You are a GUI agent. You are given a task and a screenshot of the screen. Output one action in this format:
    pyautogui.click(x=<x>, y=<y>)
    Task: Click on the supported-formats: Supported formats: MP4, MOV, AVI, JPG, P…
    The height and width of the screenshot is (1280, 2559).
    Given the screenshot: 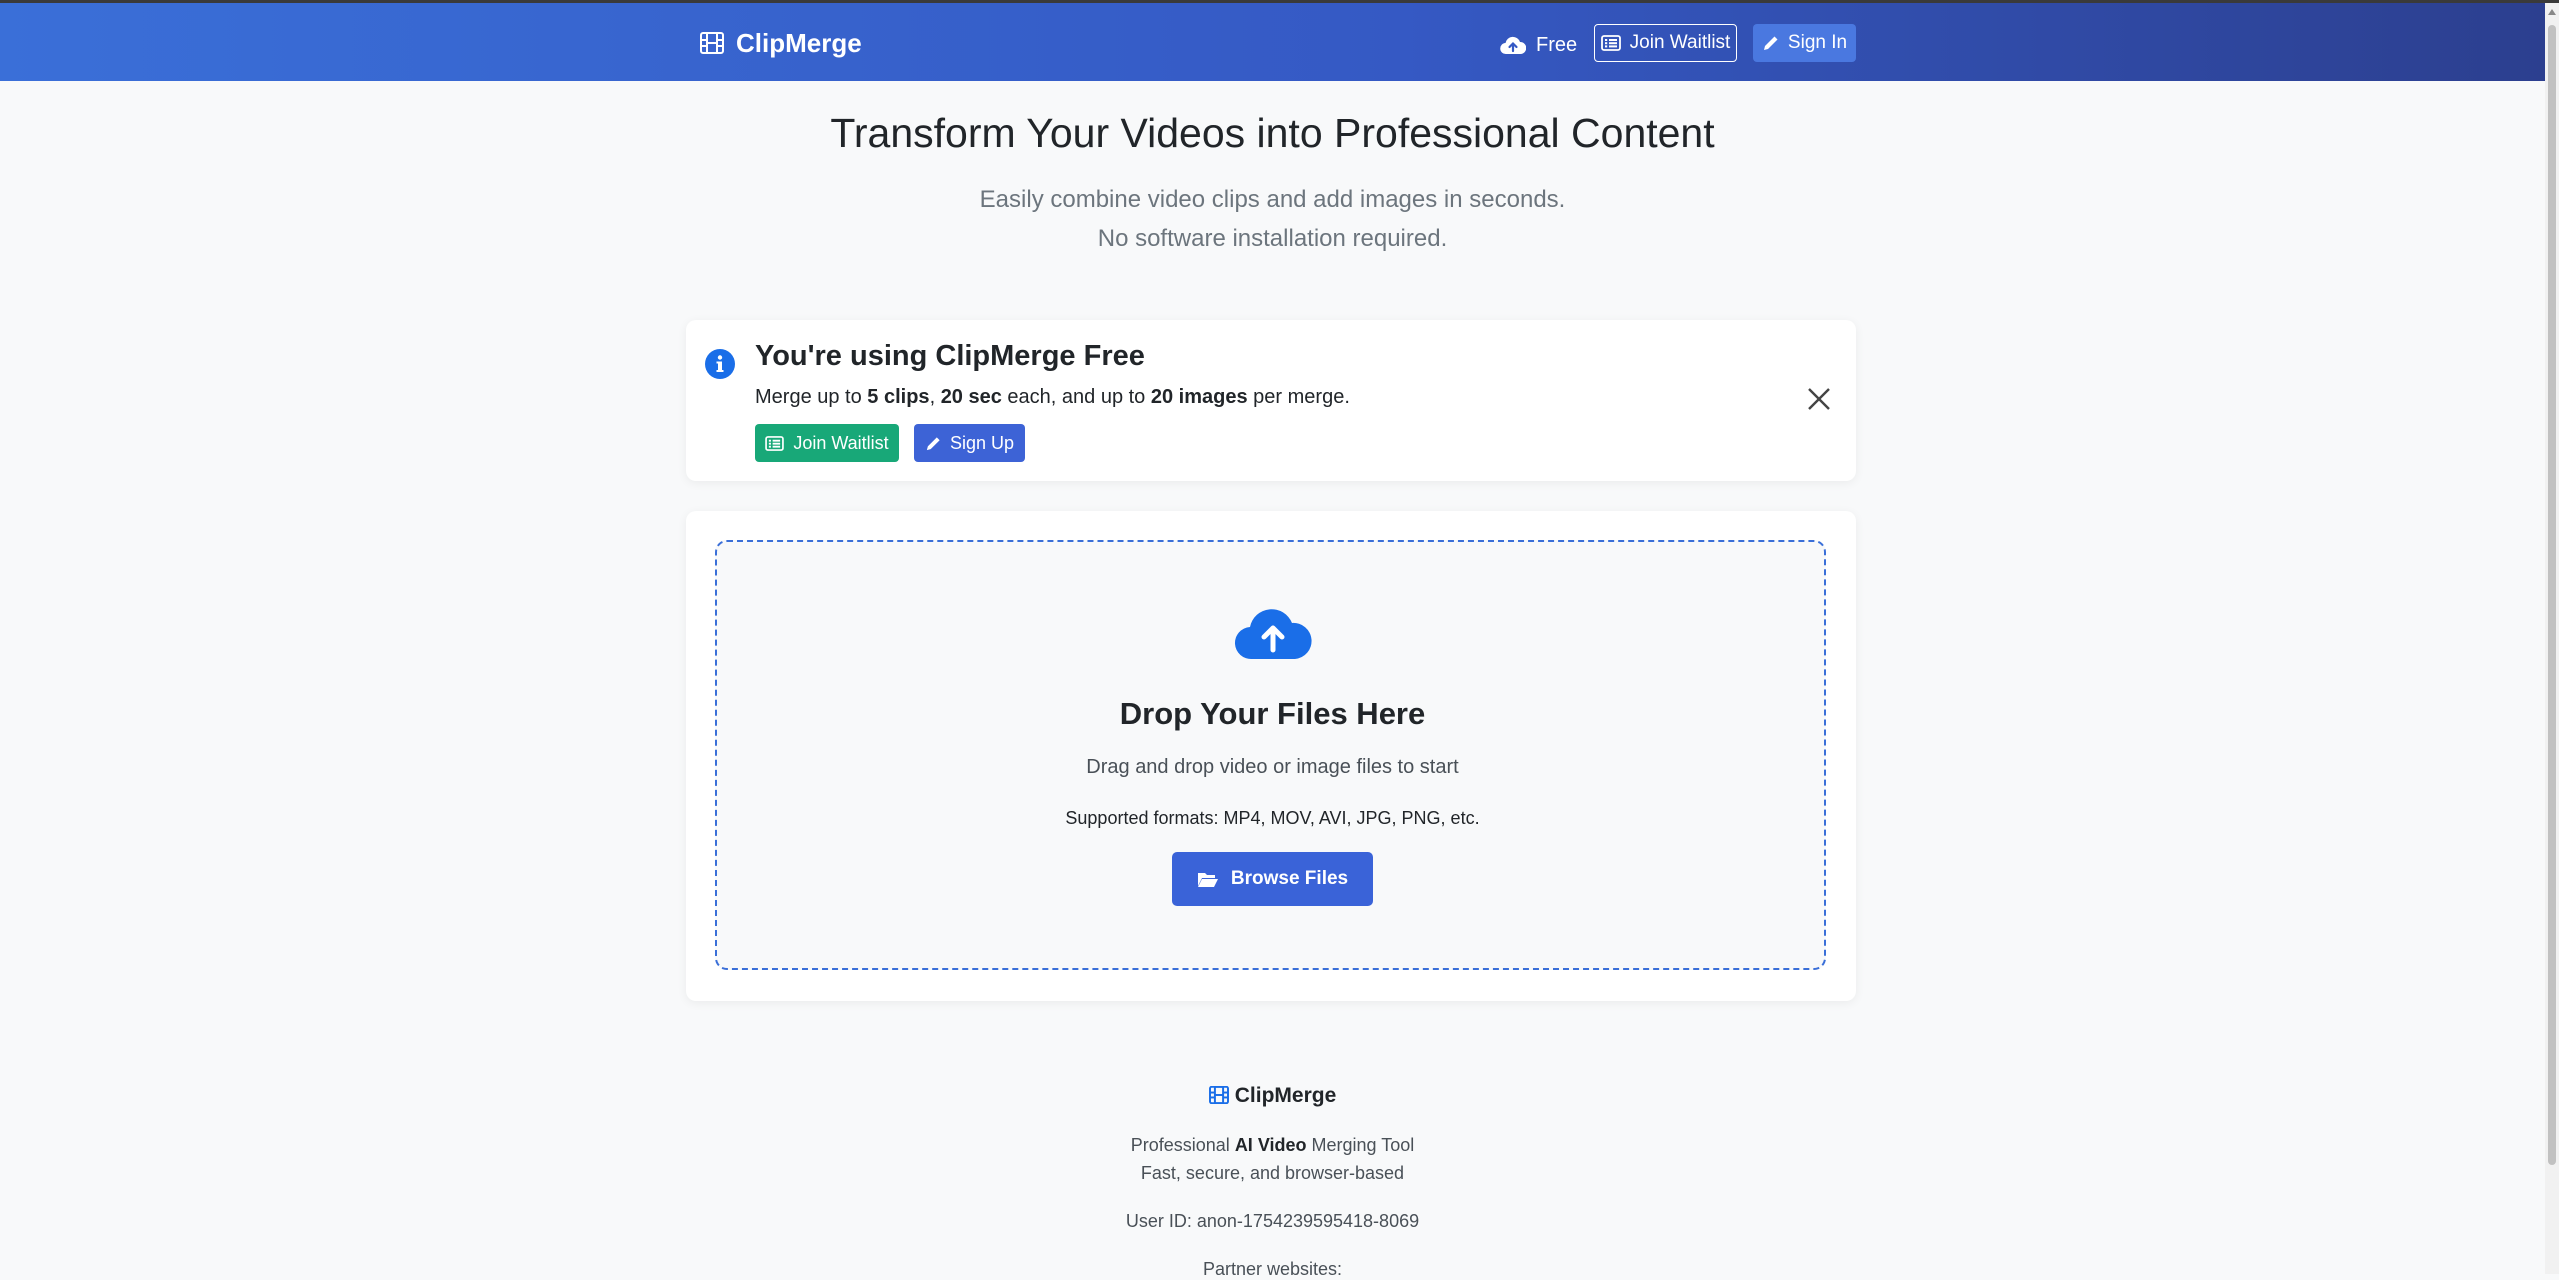 What is the action you would take?
    pyautogui.click(x=1272, y=818)
    